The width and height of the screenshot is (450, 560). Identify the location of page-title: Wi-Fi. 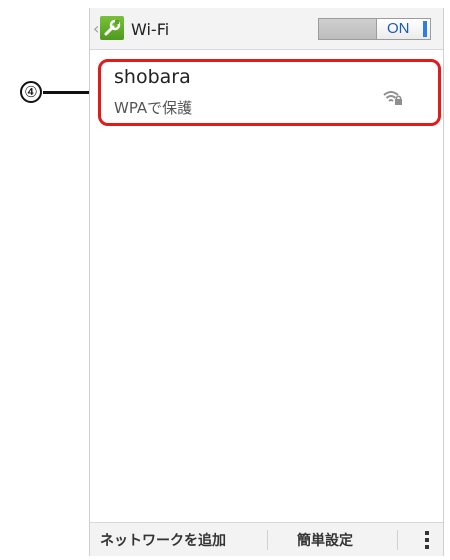
(150, 29).